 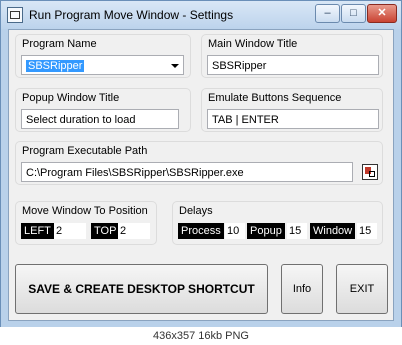 I want to click on main-window-title-input: SBSRipper, so click(x=293, y=65).